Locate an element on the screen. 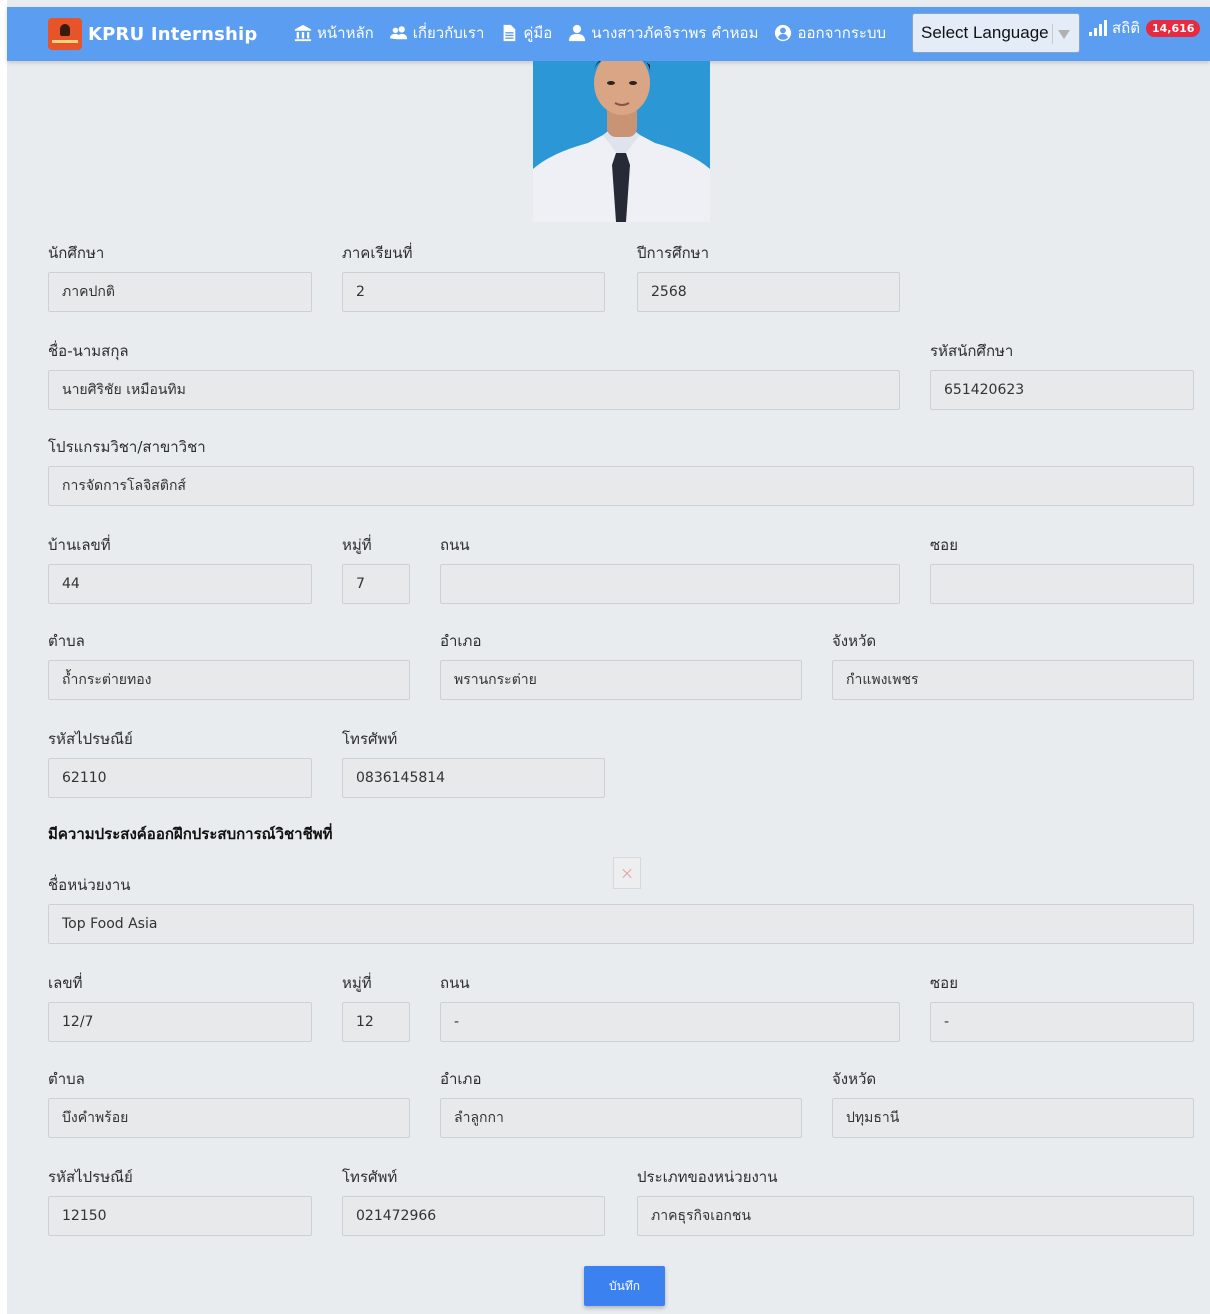 Image resolution: width=1210 pixels, height=1314 pixels. company-no-field: 12/7 is located at coordinates (180, 1022).